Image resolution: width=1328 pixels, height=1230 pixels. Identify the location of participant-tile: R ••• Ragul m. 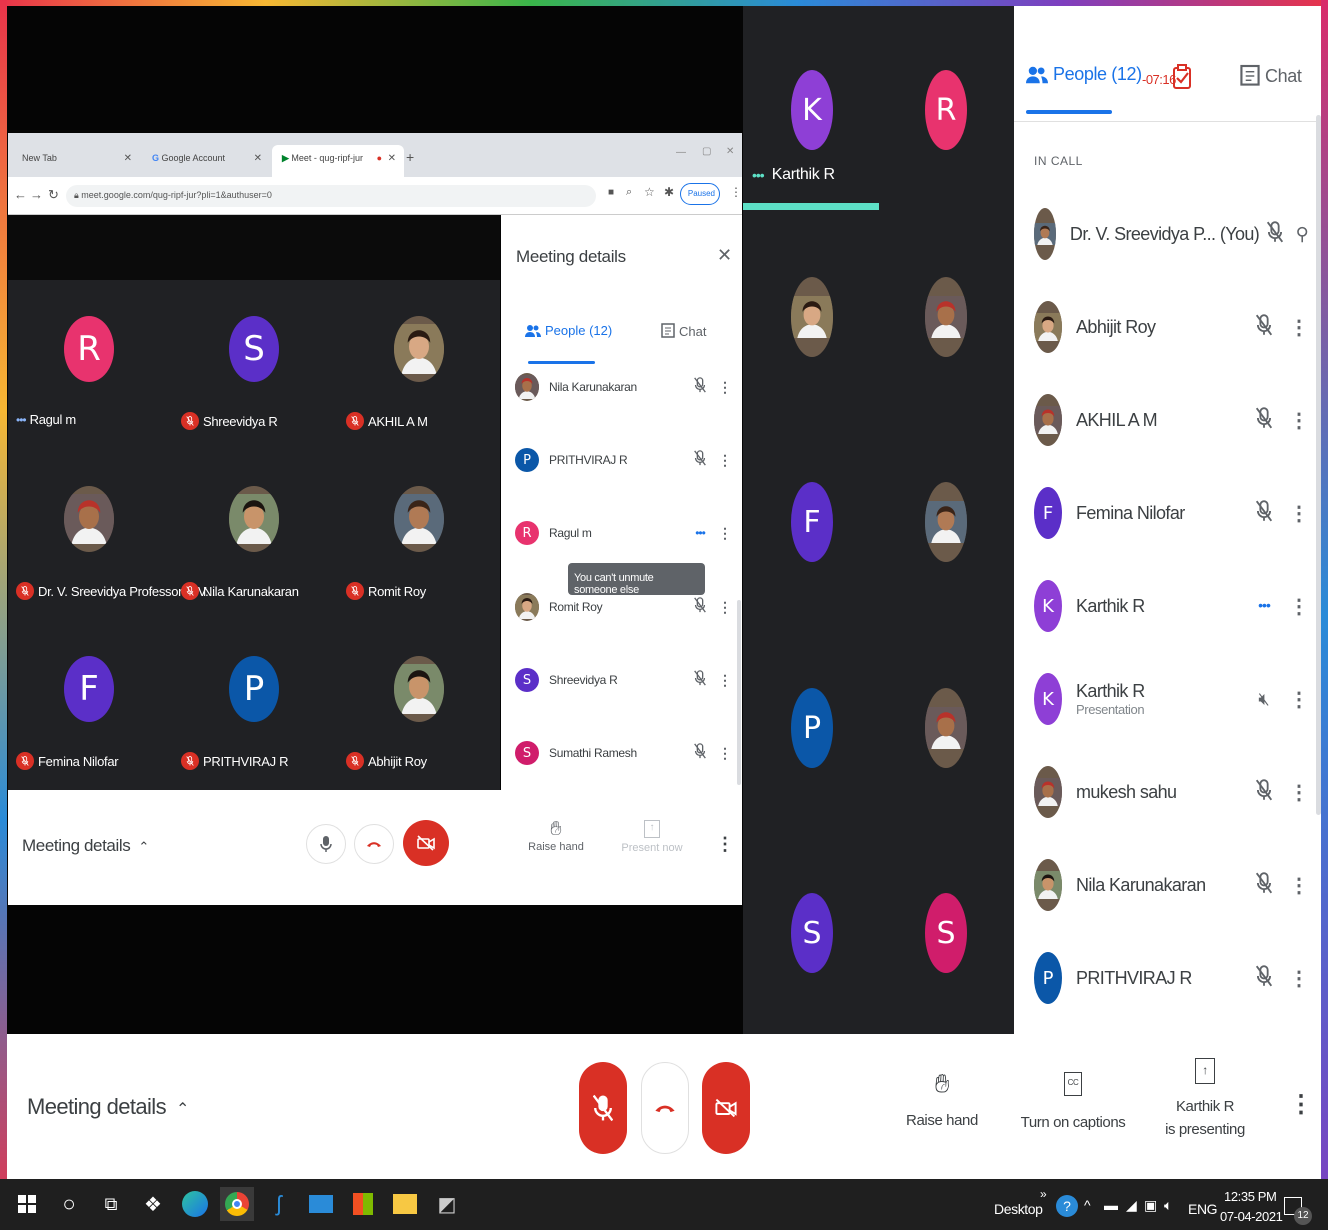
(96, 385).